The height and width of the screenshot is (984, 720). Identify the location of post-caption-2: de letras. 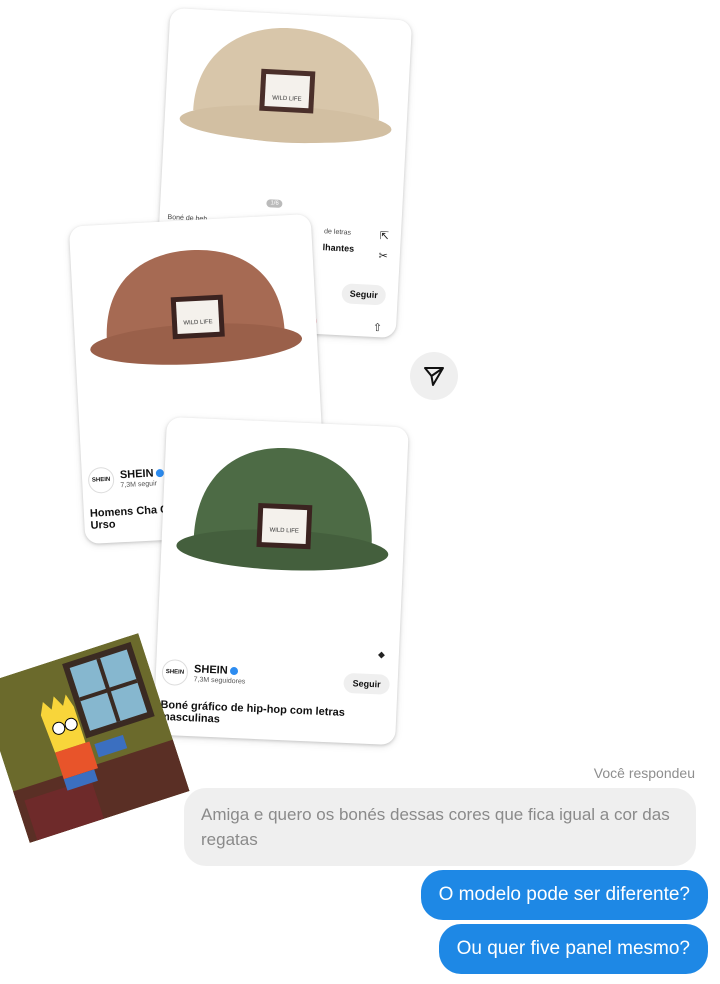
(337, 232).